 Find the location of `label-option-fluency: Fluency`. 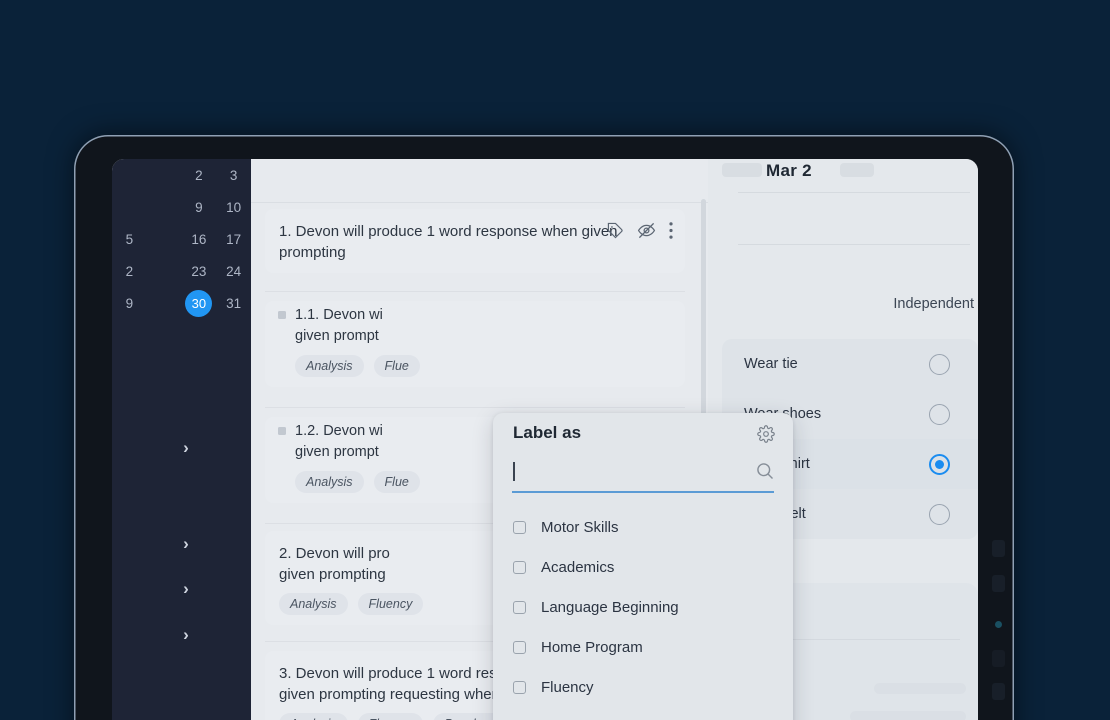

label-option-fluency: Fluency is located at coordinates (643, 687).